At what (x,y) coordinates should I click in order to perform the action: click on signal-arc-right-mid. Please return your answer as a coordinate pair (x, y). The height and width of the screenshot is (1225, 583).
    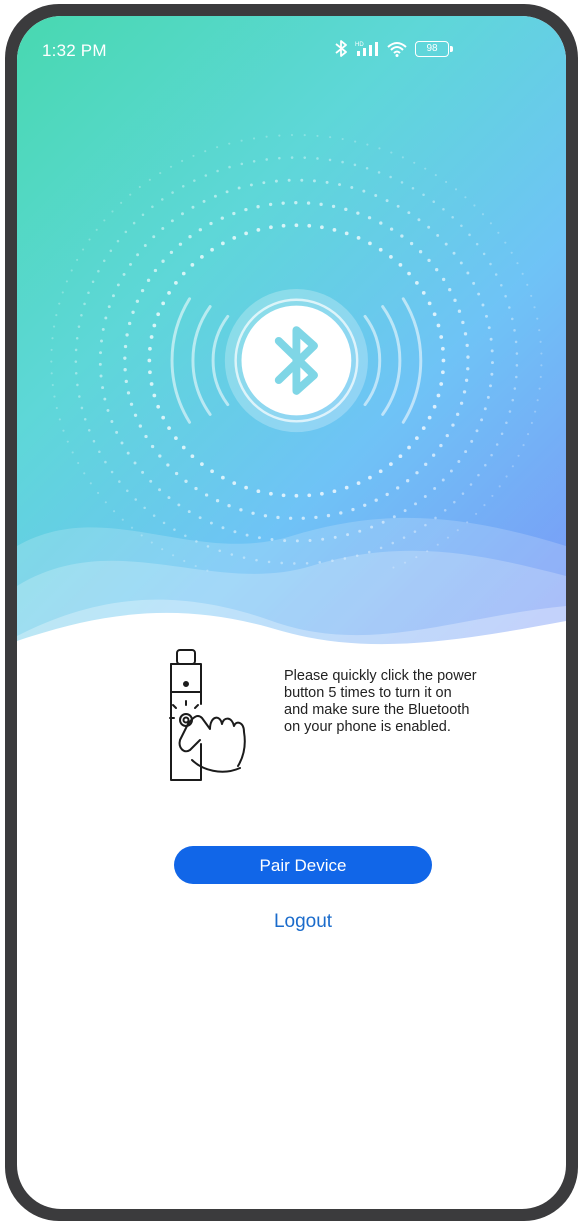
    Looking at the image, I should click on (391, 360).